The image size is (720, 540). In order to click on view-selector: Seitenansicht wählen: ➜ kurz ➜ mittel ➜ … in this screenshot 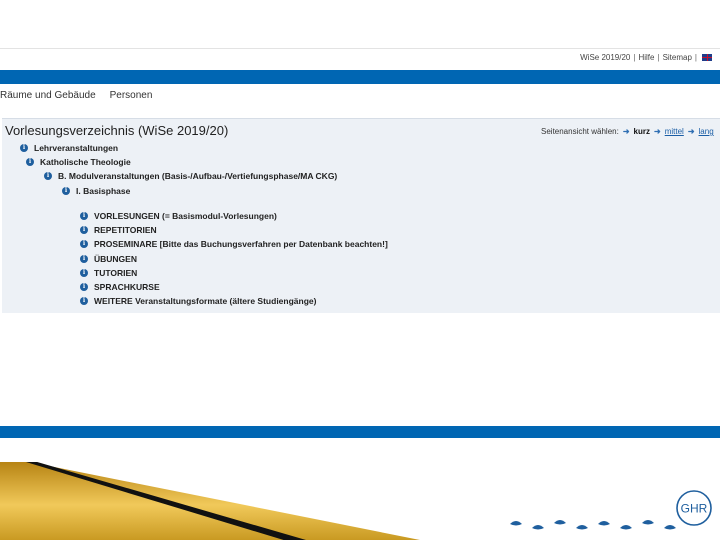, I will do `click(627, 131)`.